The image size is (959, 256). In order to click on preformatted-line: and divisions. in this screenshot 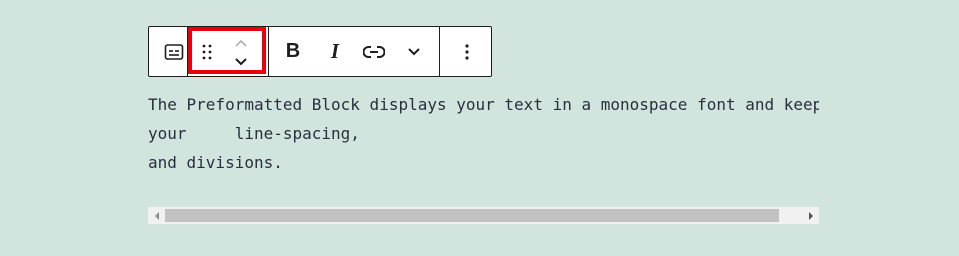, I will do `click(215, 162)`.